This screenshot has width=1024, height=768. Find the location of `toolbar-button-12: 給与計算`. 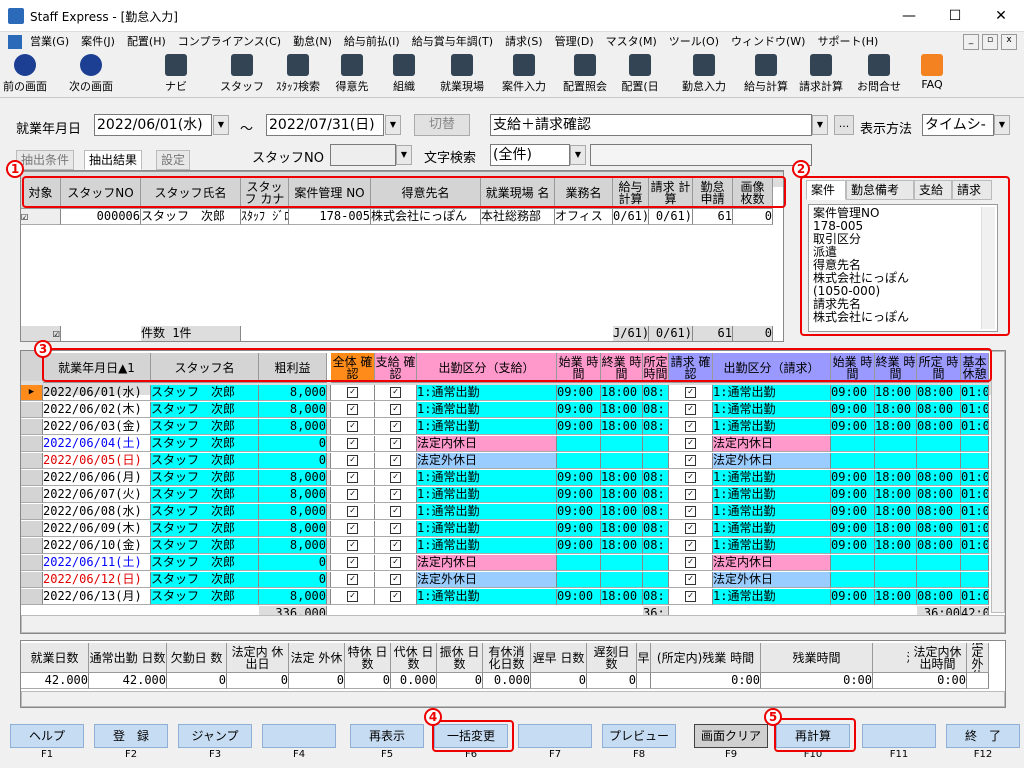

toolbar-button-12: 給与計算 is located at coordinates (766, 75).